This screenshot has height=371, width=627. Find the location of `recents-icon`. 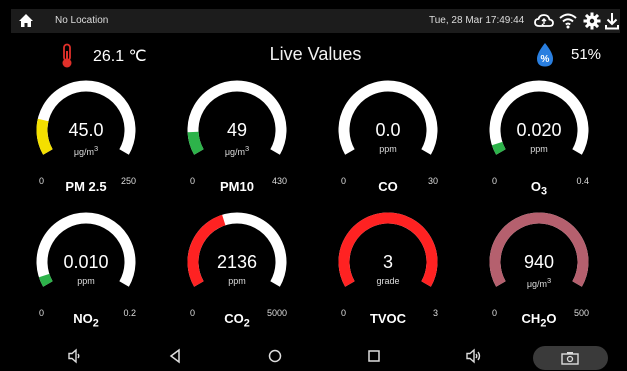

recents-icon is located at coordinates (374, 358).